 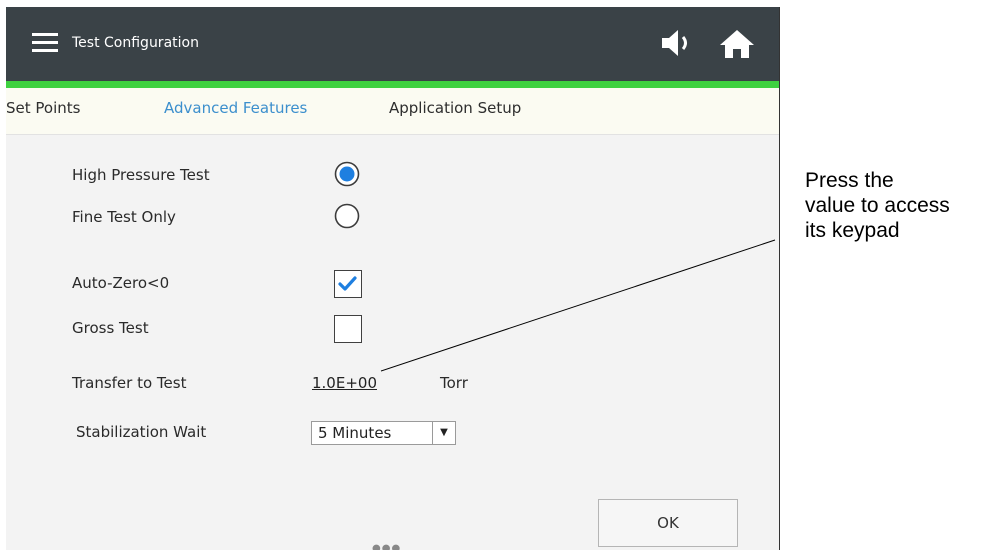 What do you see at coordinates (578, 305) in the screenshot?
I see `callout-leader-line` at bounding box center [578, 305].